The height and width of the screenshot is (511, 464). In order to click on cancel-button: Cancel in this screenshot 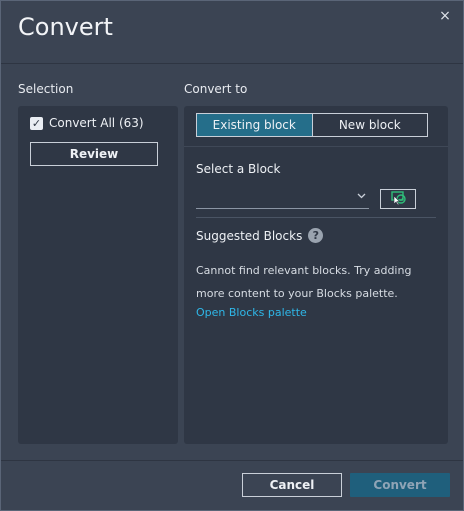, I will do `click(292, 485)`.